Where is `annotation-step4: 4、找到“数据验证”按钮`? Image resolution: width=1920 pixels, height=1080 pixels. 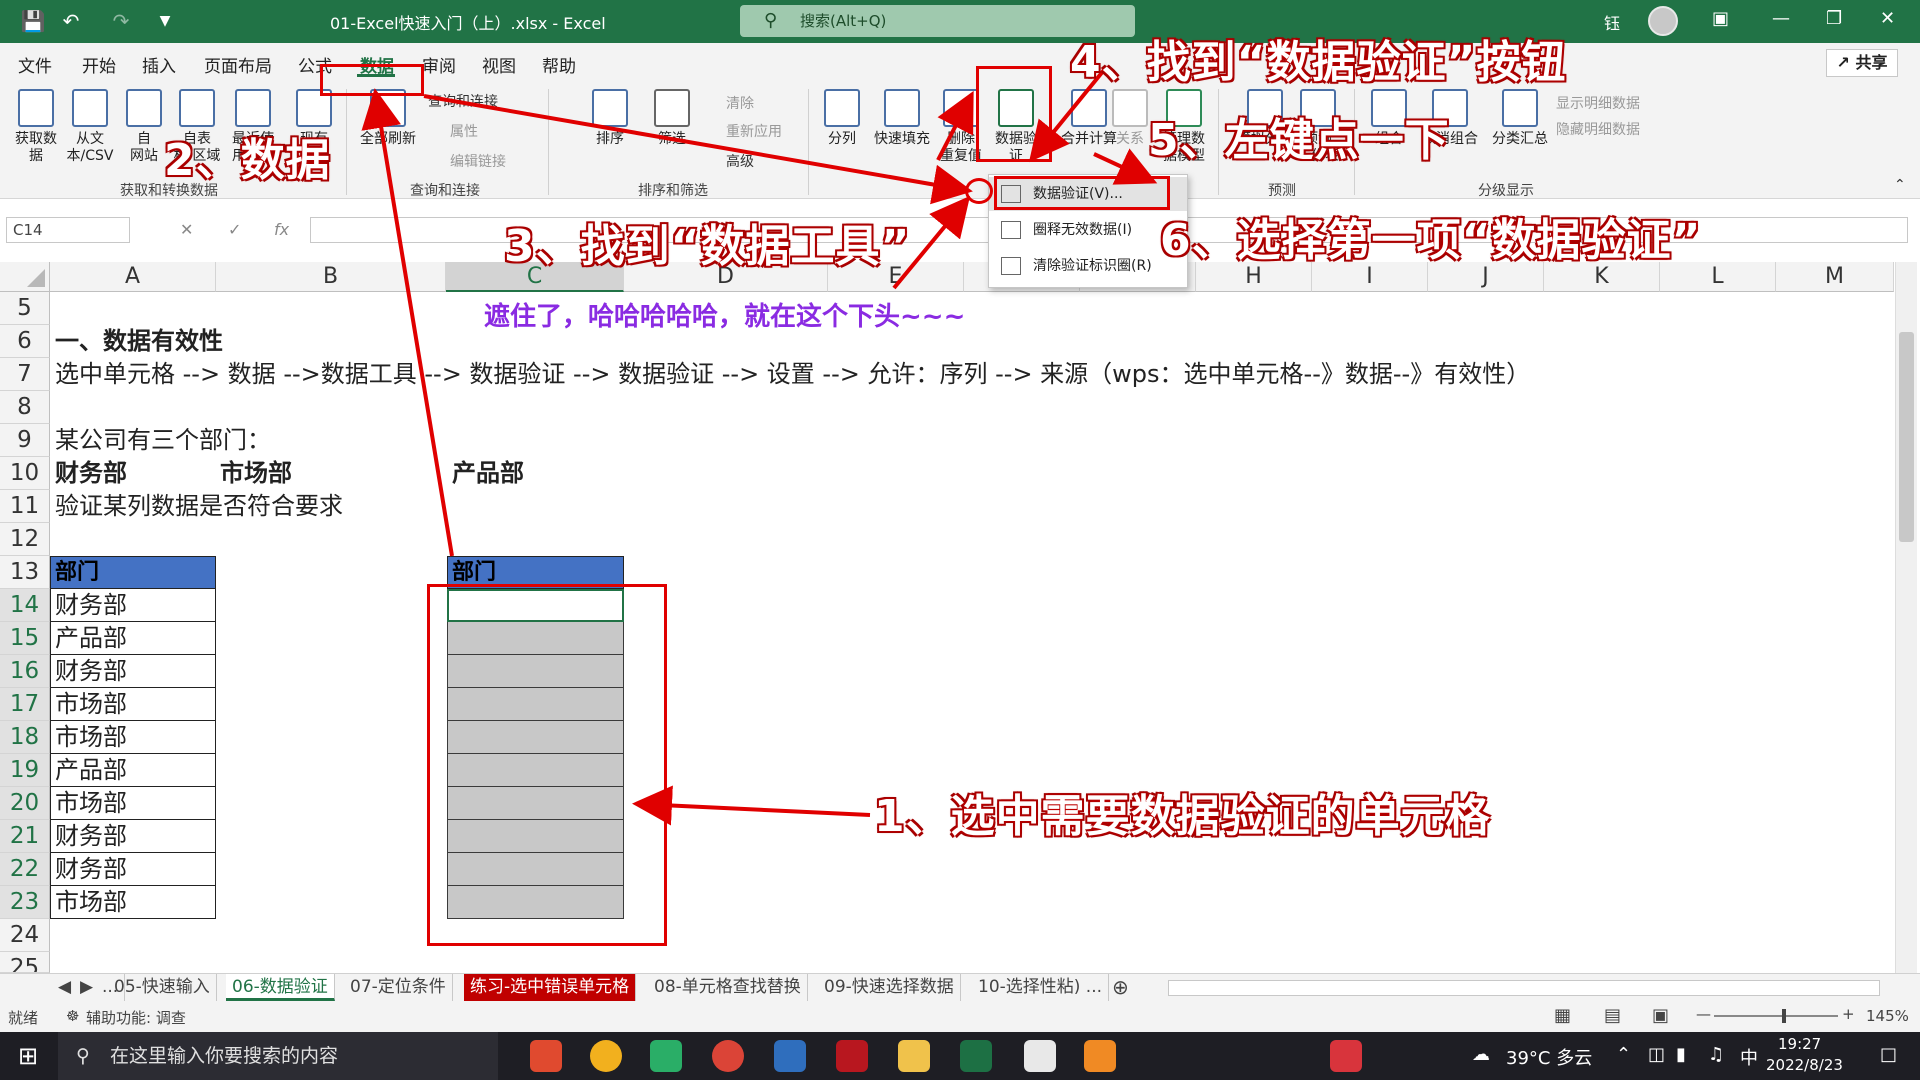 annotation-step4: 4、找到“数据验证”按钮 is located at coordinates (1318, 62).